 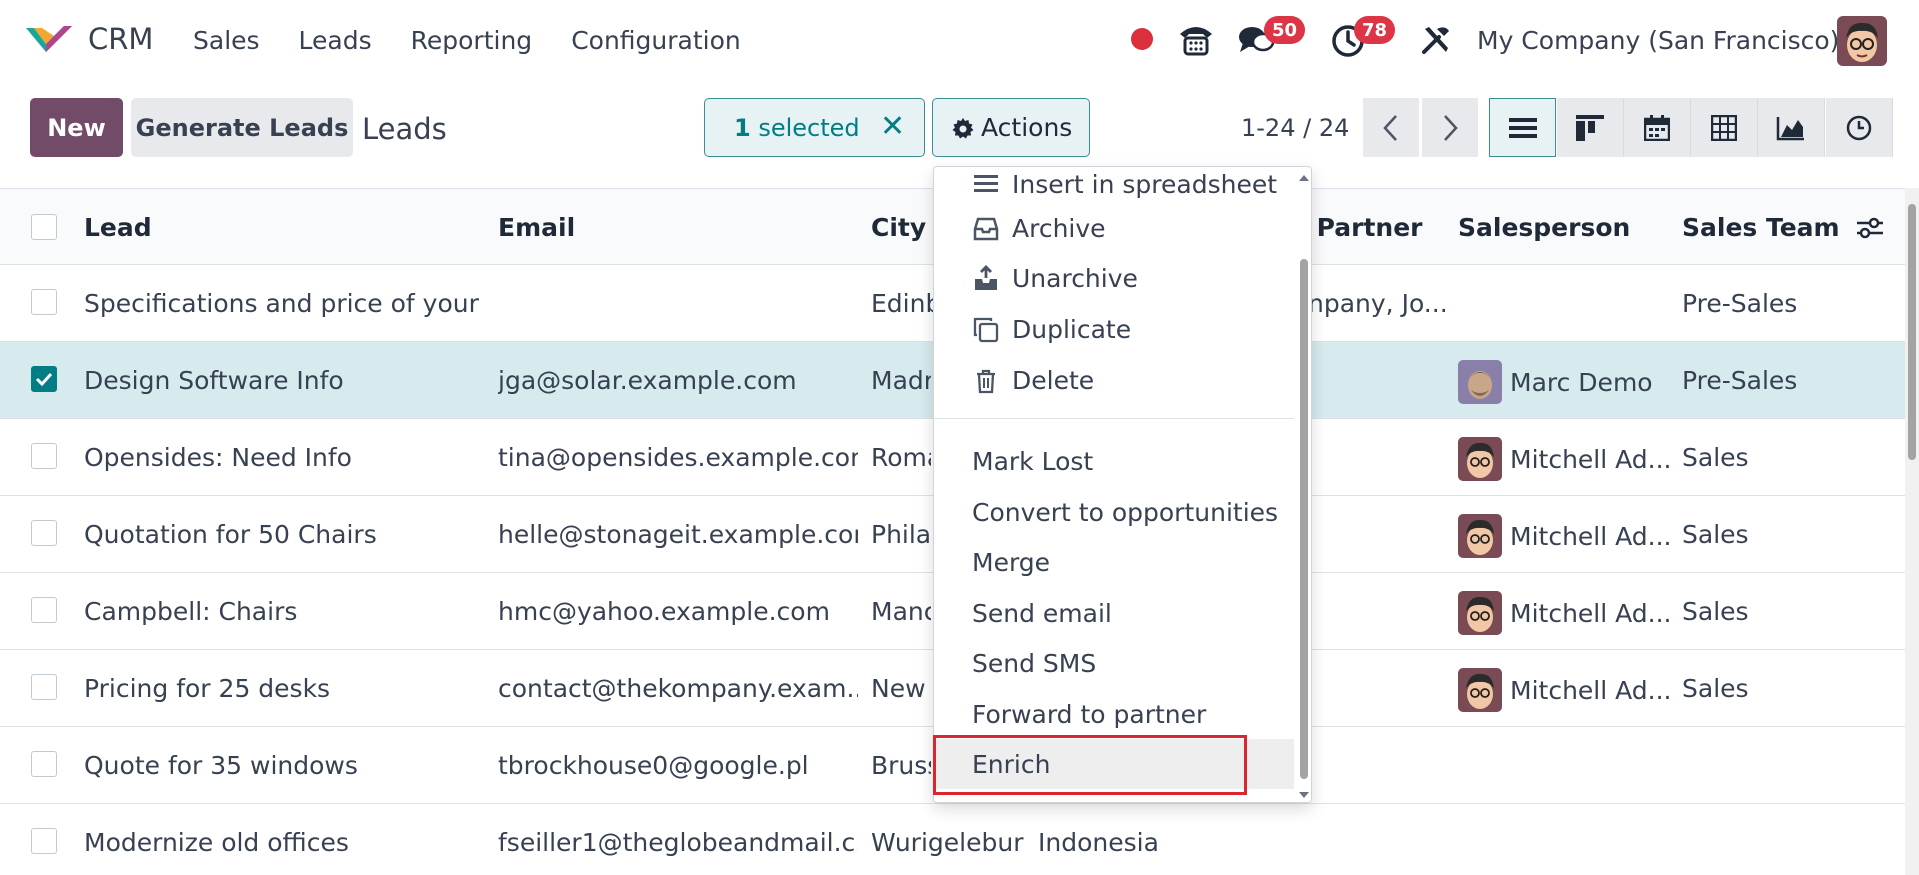 What do you see at coordinates (76, 127) in the screenshot?
I see `new-button: New` at bounding box center [76, 127].